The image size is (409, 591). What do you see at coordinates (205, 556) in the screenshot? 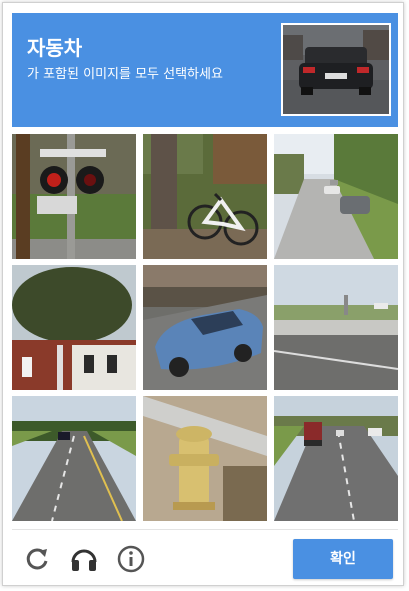
I see `challenge-footer: 확인` at bounding box center [205, 556].